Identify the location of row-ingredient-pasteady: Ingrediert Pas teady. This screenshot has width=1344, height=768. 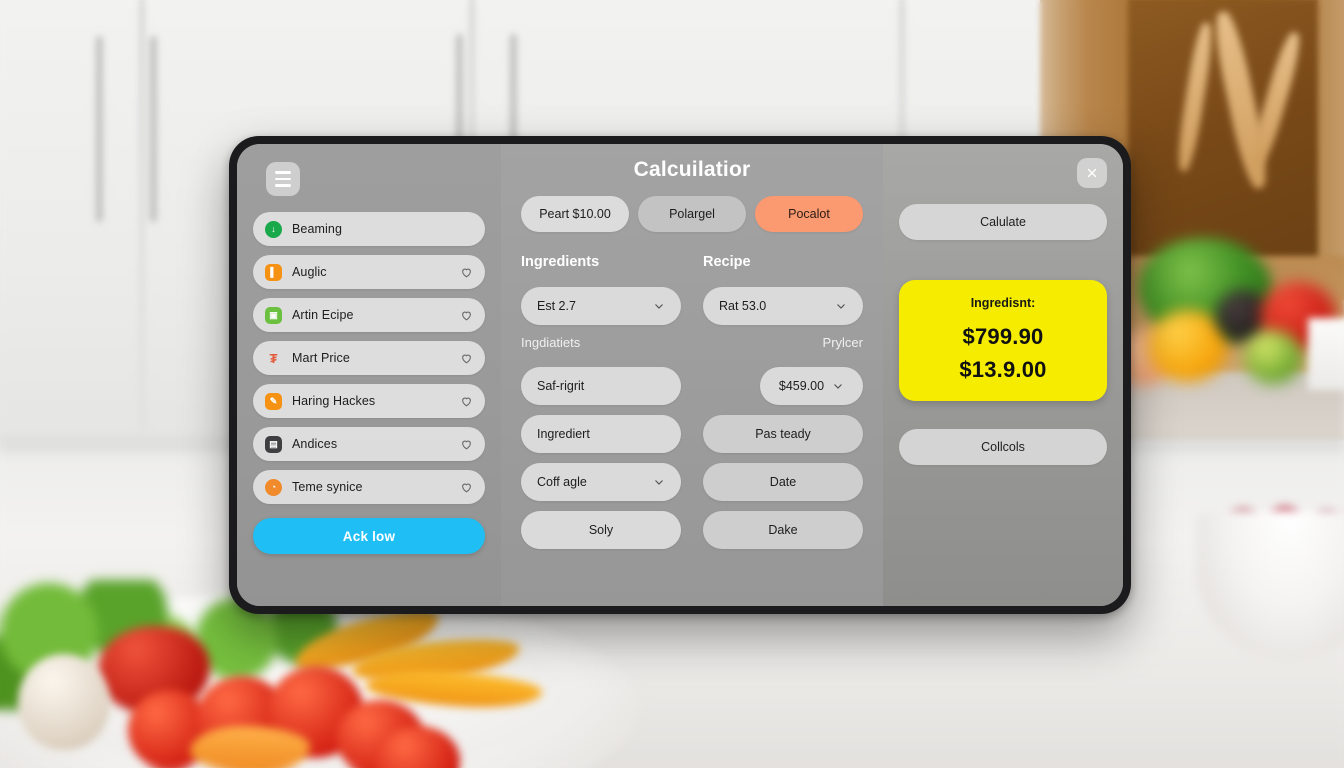
(692, 434).